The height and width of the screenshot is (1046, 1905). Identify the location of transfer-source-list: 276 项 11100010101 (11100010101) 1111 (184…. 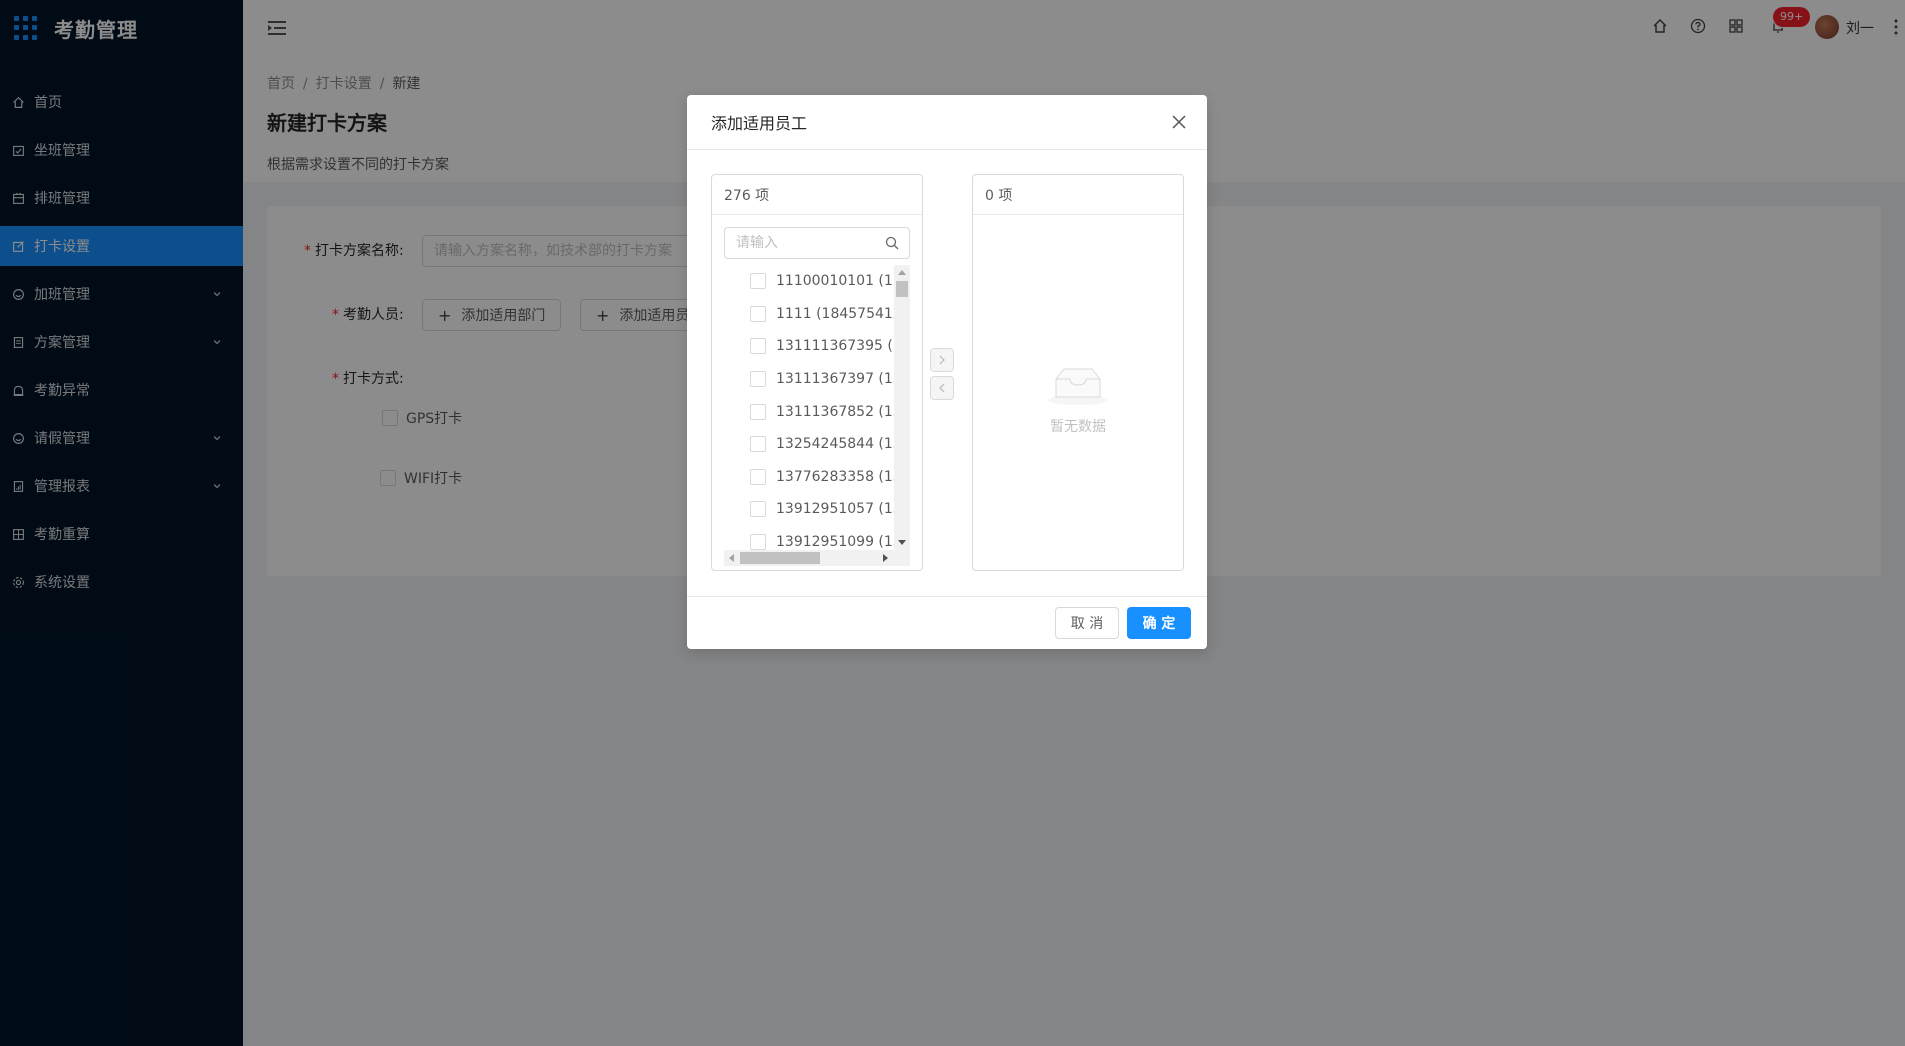
(817, 372).